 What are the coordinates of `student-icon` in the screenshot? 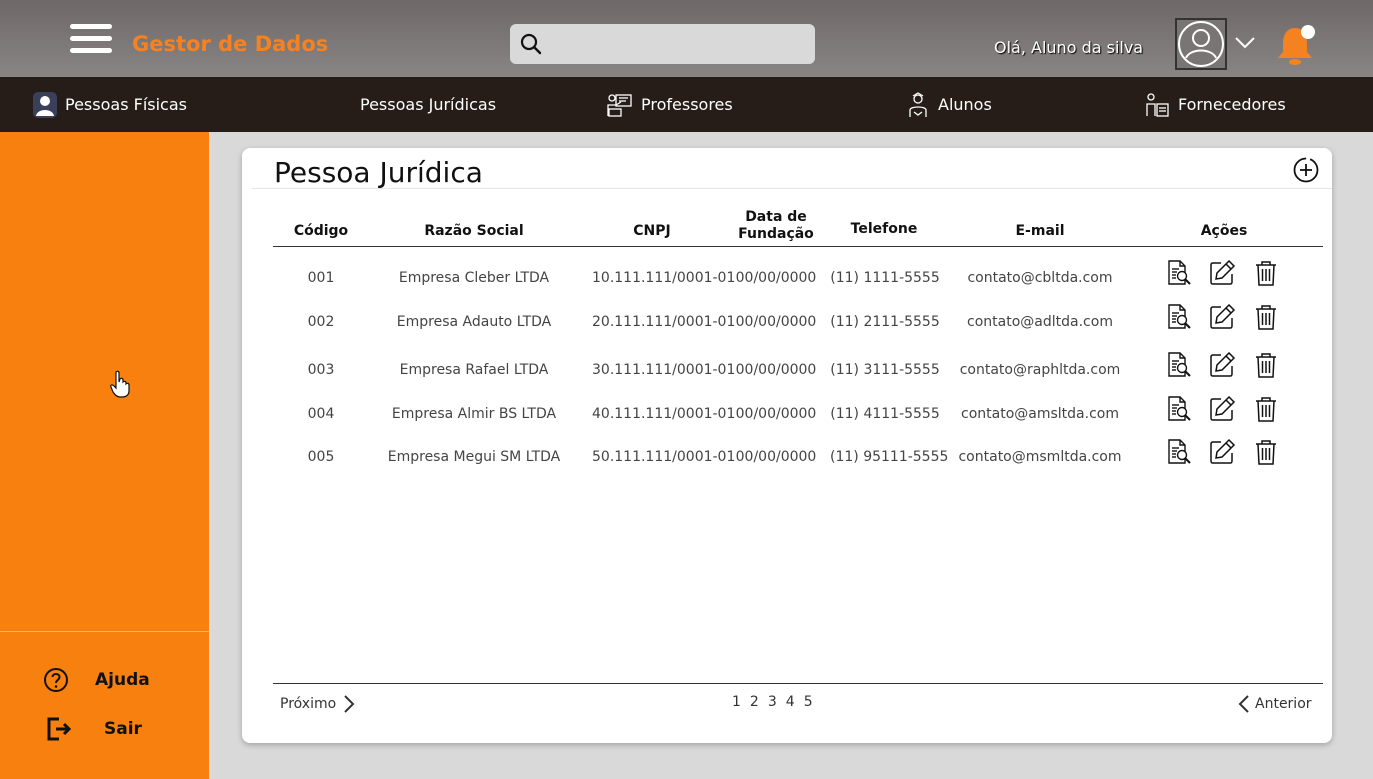 It's located at (918, 104).